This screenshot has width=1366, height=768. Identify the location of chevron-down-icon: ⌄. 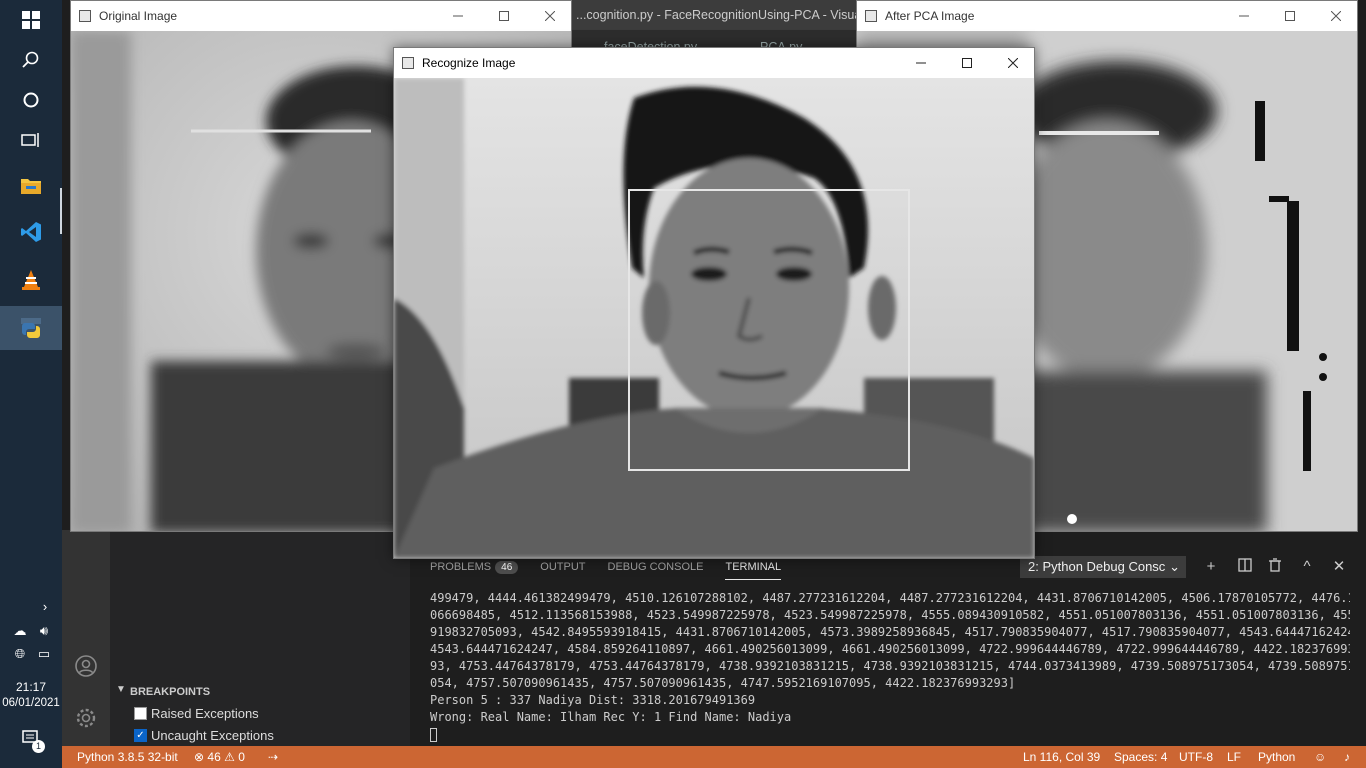
(1174, 566).